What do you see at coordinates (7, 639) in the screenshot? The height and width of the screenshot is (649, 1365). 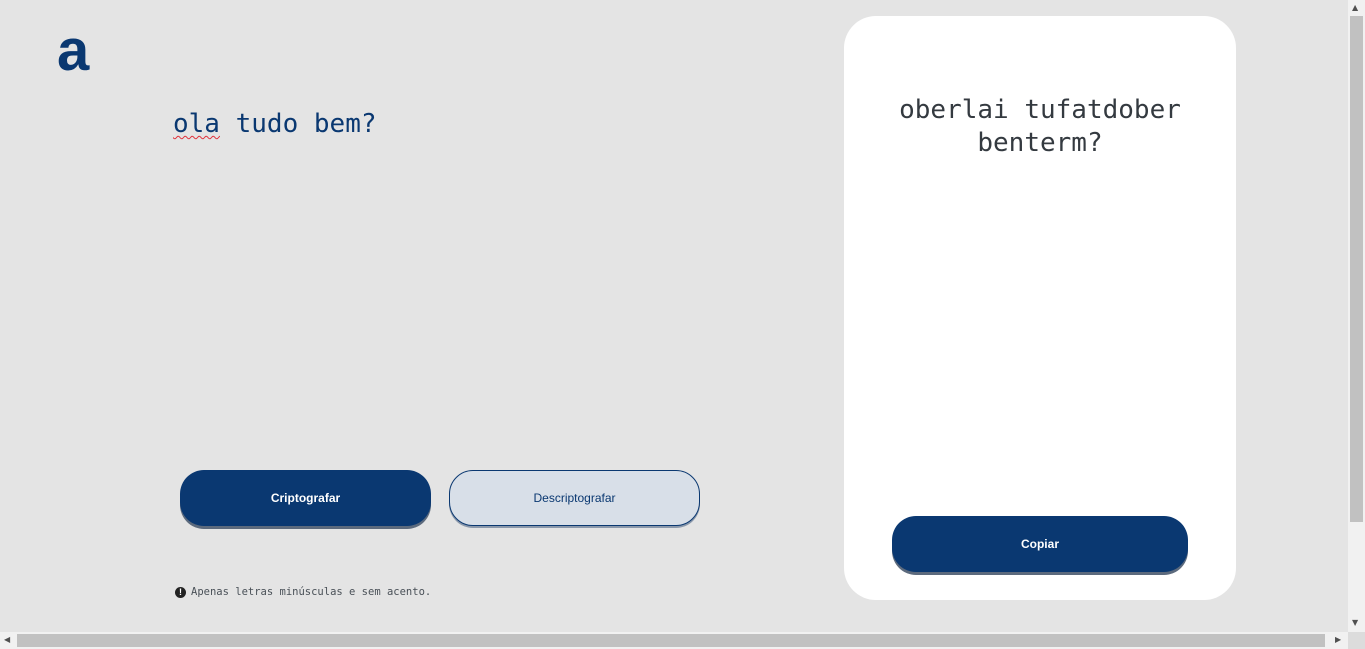 I see `scroll-left-icon: ◀` at bounding box center [7, 639].